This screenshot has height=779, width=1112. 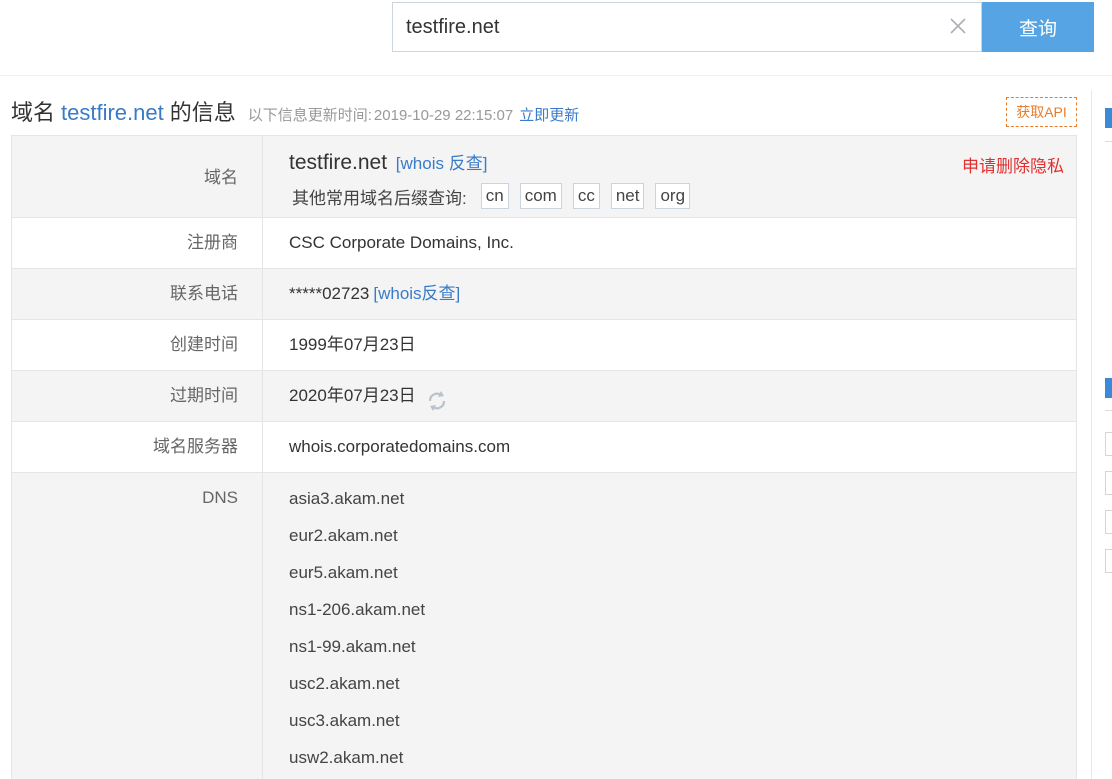 I want to click on row-label: 域名服务器, so click(x=137, y=447).